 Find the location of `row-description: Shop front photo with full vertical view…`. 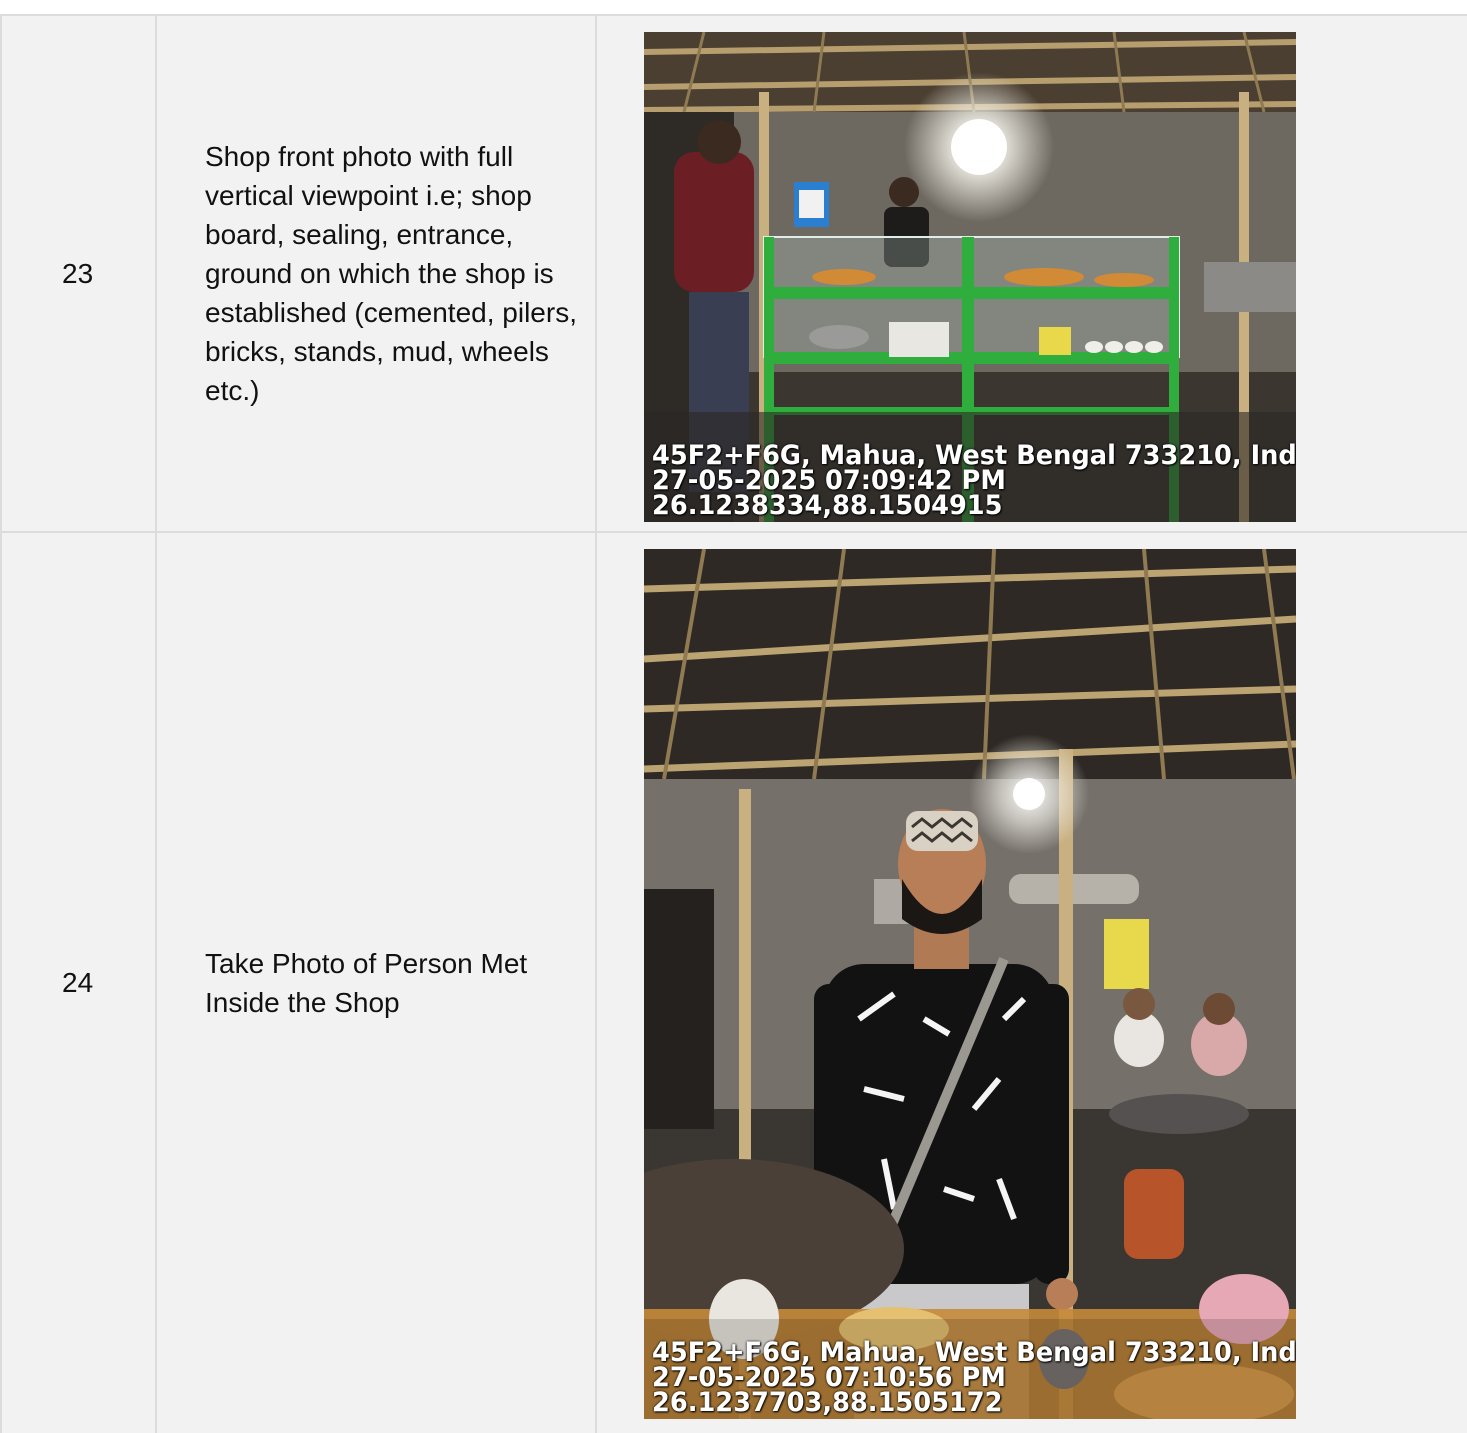

row-description: Shop front photo with full vertical view… is located at coordinates (377, 273).